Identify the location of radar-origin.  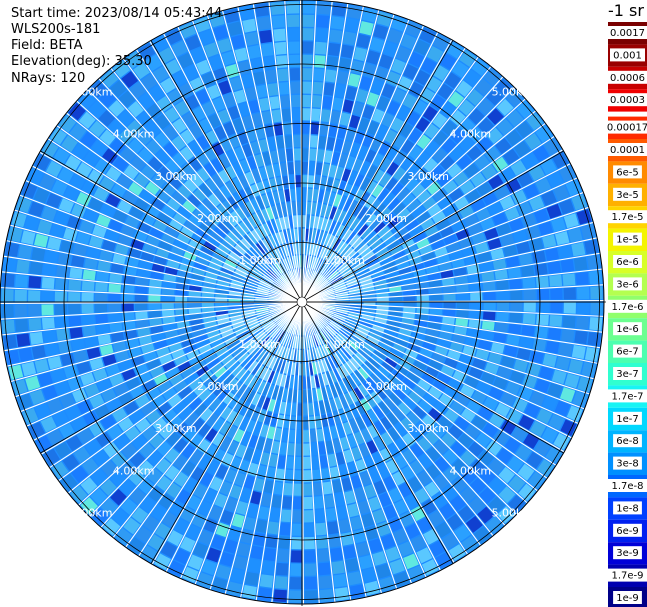
(302, 302).